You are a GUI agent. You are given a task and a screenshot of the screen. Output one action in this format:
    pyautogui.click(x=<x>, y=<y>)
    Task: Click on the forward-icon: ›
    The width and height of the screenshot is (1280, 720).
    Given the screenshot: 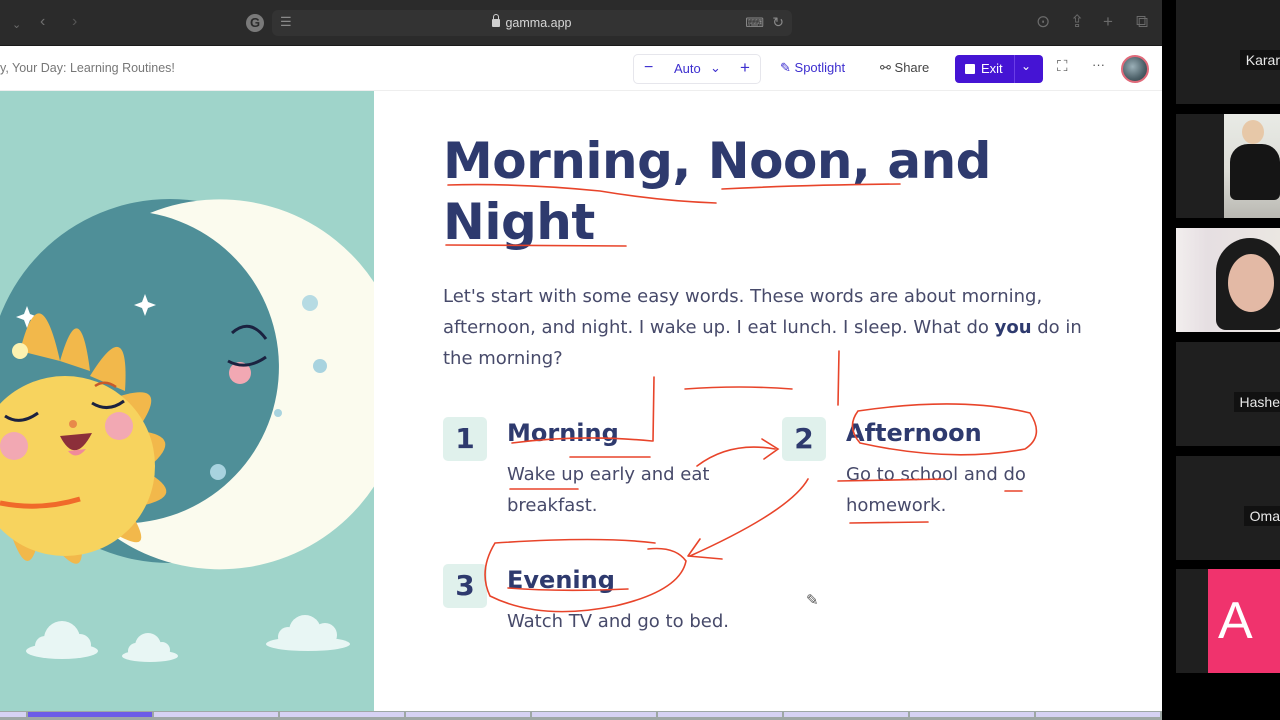 What is the action you would take?
    pyautogui.click(x=74, y=22)
    